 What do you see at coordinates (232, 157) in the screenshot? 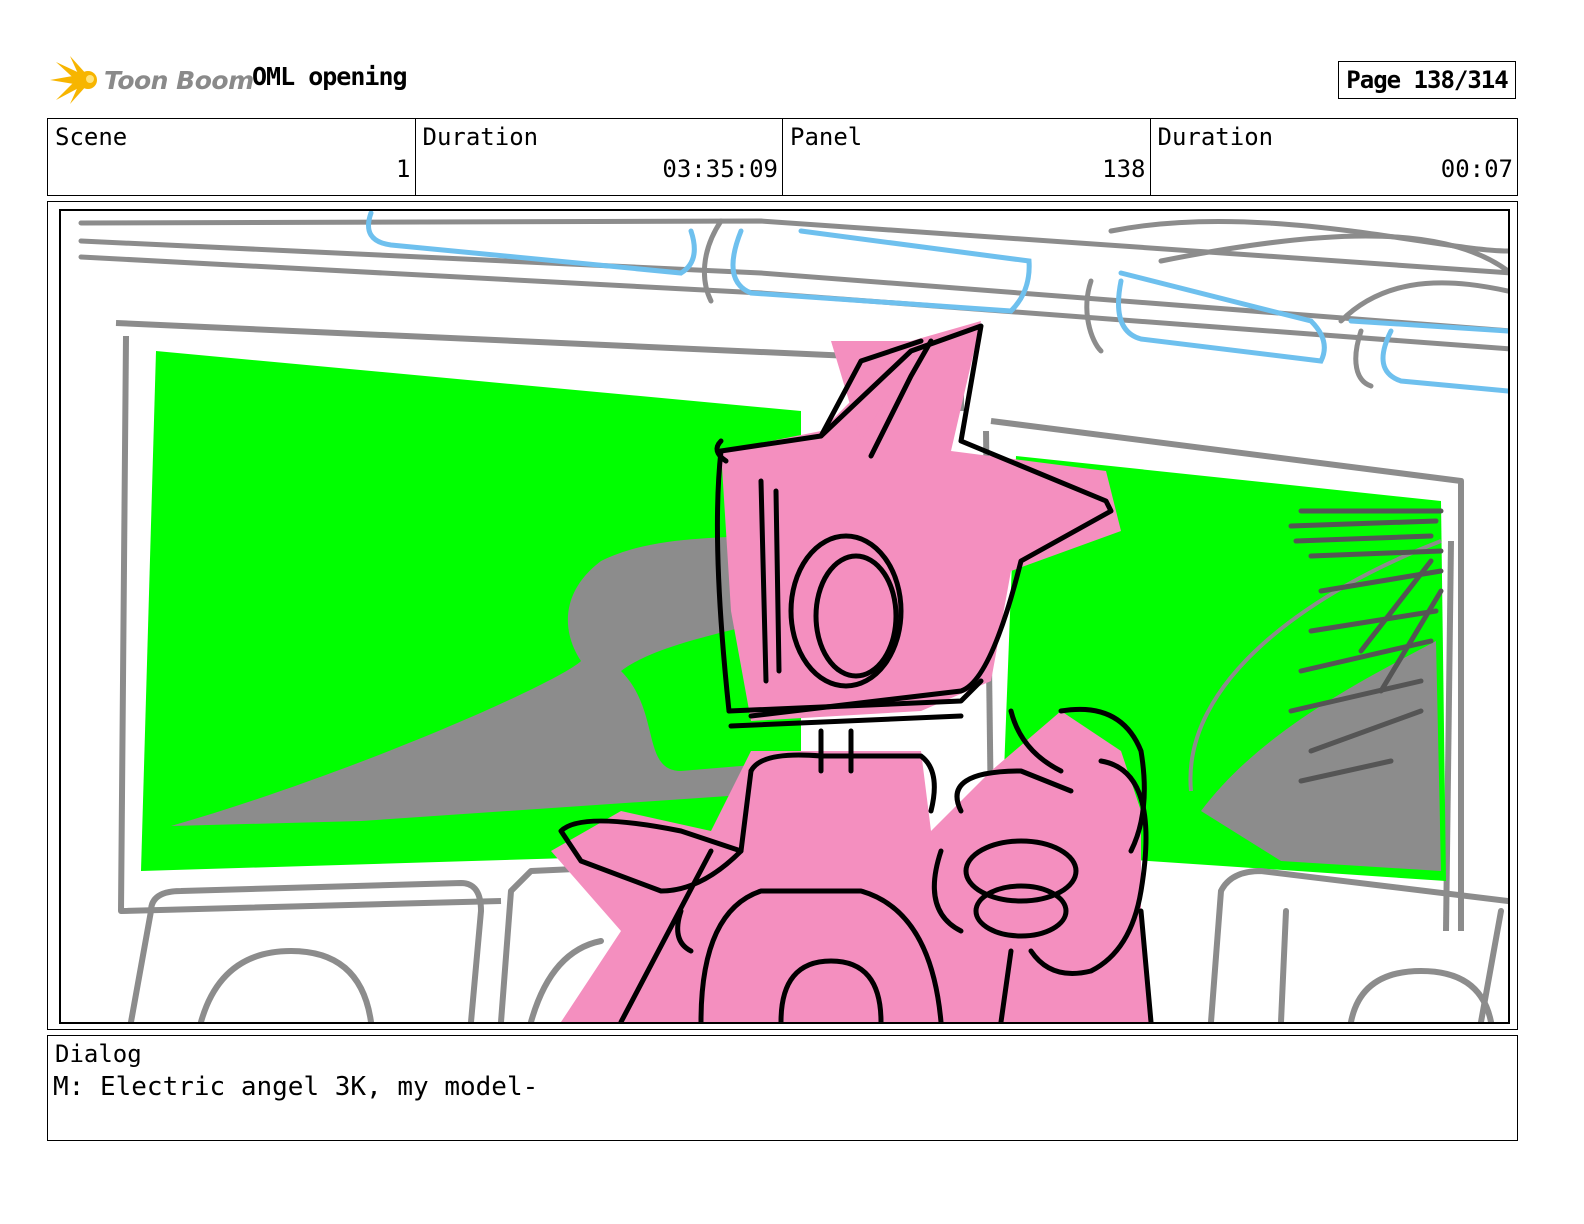
I see `scene-cell: Scene 1` at bounding box center [232, 157].